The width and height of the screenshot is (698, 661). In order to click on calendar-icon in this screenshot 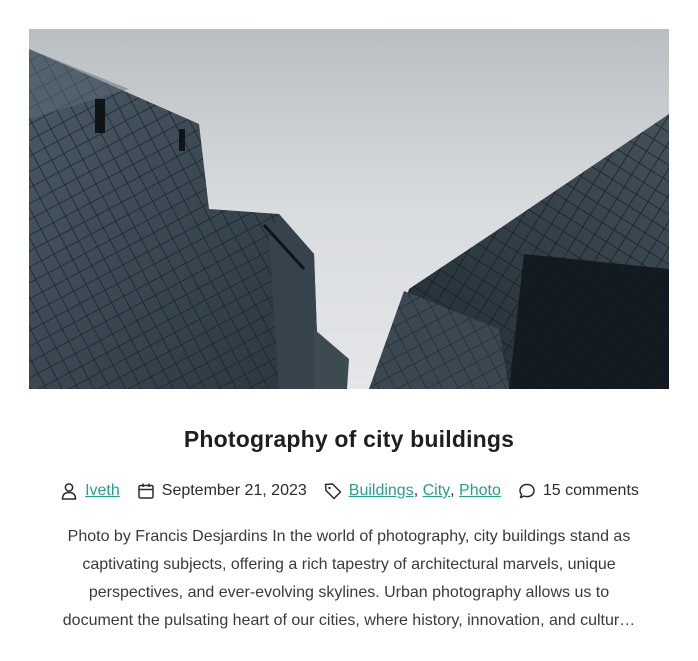, I will do `click(146, 491)`.